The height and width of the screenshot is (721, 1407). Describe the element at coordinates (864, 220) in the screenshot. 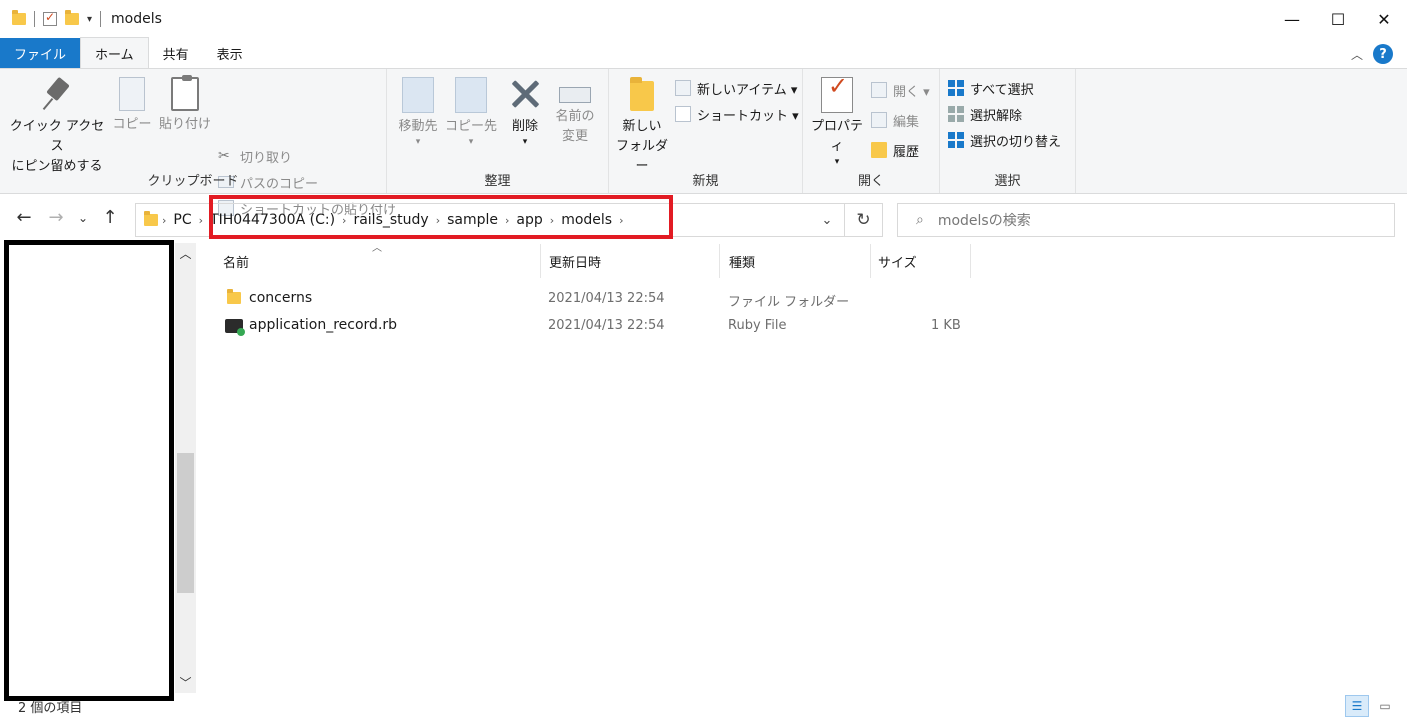

I see `refresh-icon: ↻` at that location.